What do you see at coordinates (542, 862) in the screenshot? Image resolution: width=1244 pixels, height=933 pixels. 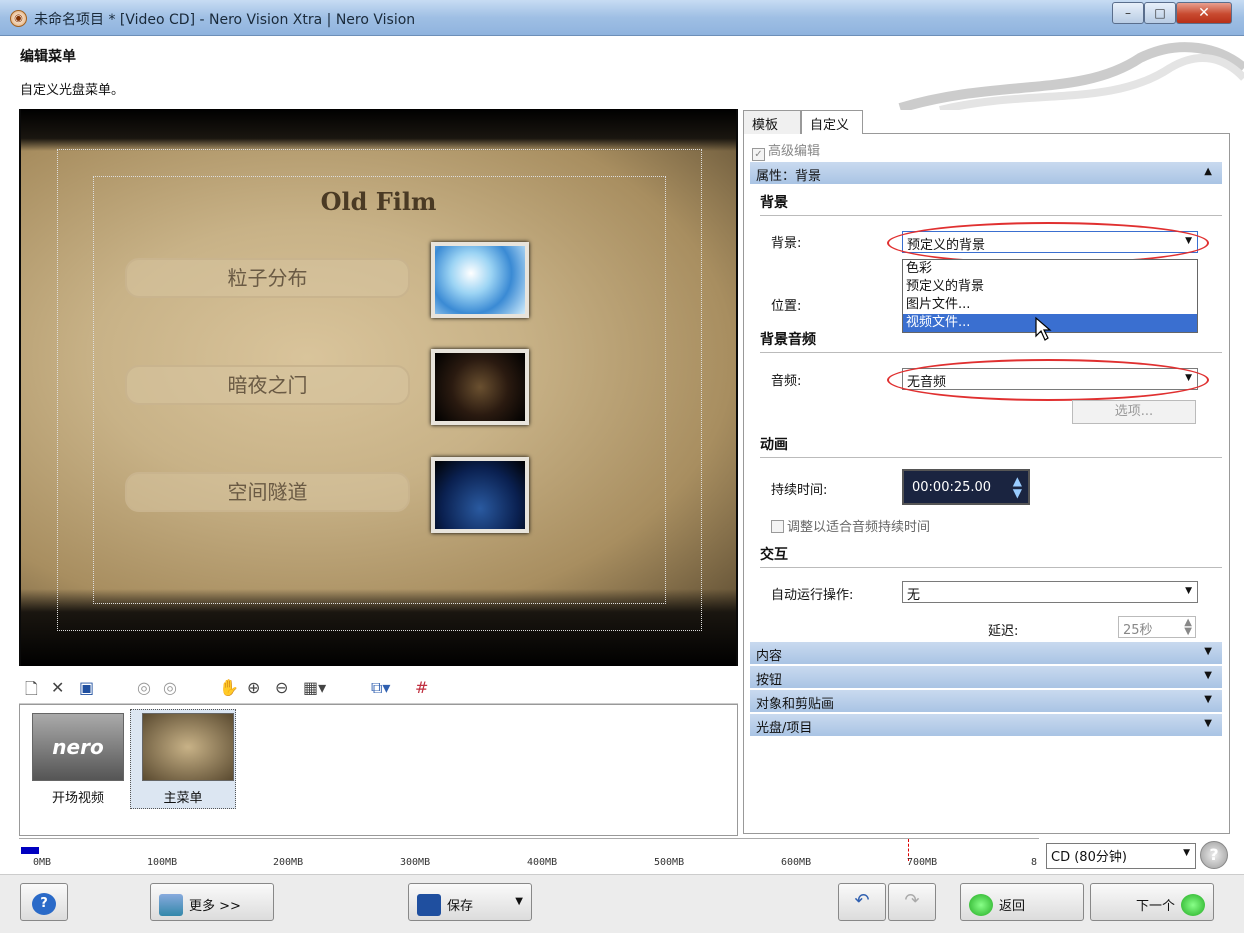 I see `ruler-tick: 400MB` at bounding box center [542, 862].